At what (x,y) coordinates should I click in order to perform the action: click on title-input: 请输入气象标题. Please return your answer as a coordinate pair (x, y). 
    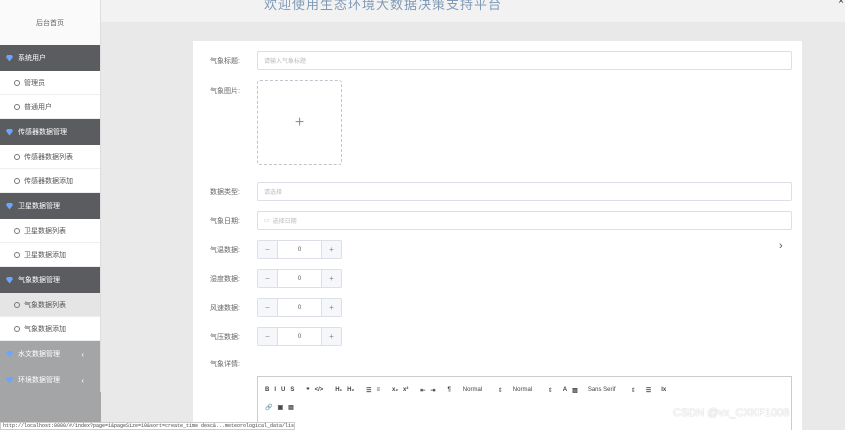
    Looking at the image, I should click on (524, 60).